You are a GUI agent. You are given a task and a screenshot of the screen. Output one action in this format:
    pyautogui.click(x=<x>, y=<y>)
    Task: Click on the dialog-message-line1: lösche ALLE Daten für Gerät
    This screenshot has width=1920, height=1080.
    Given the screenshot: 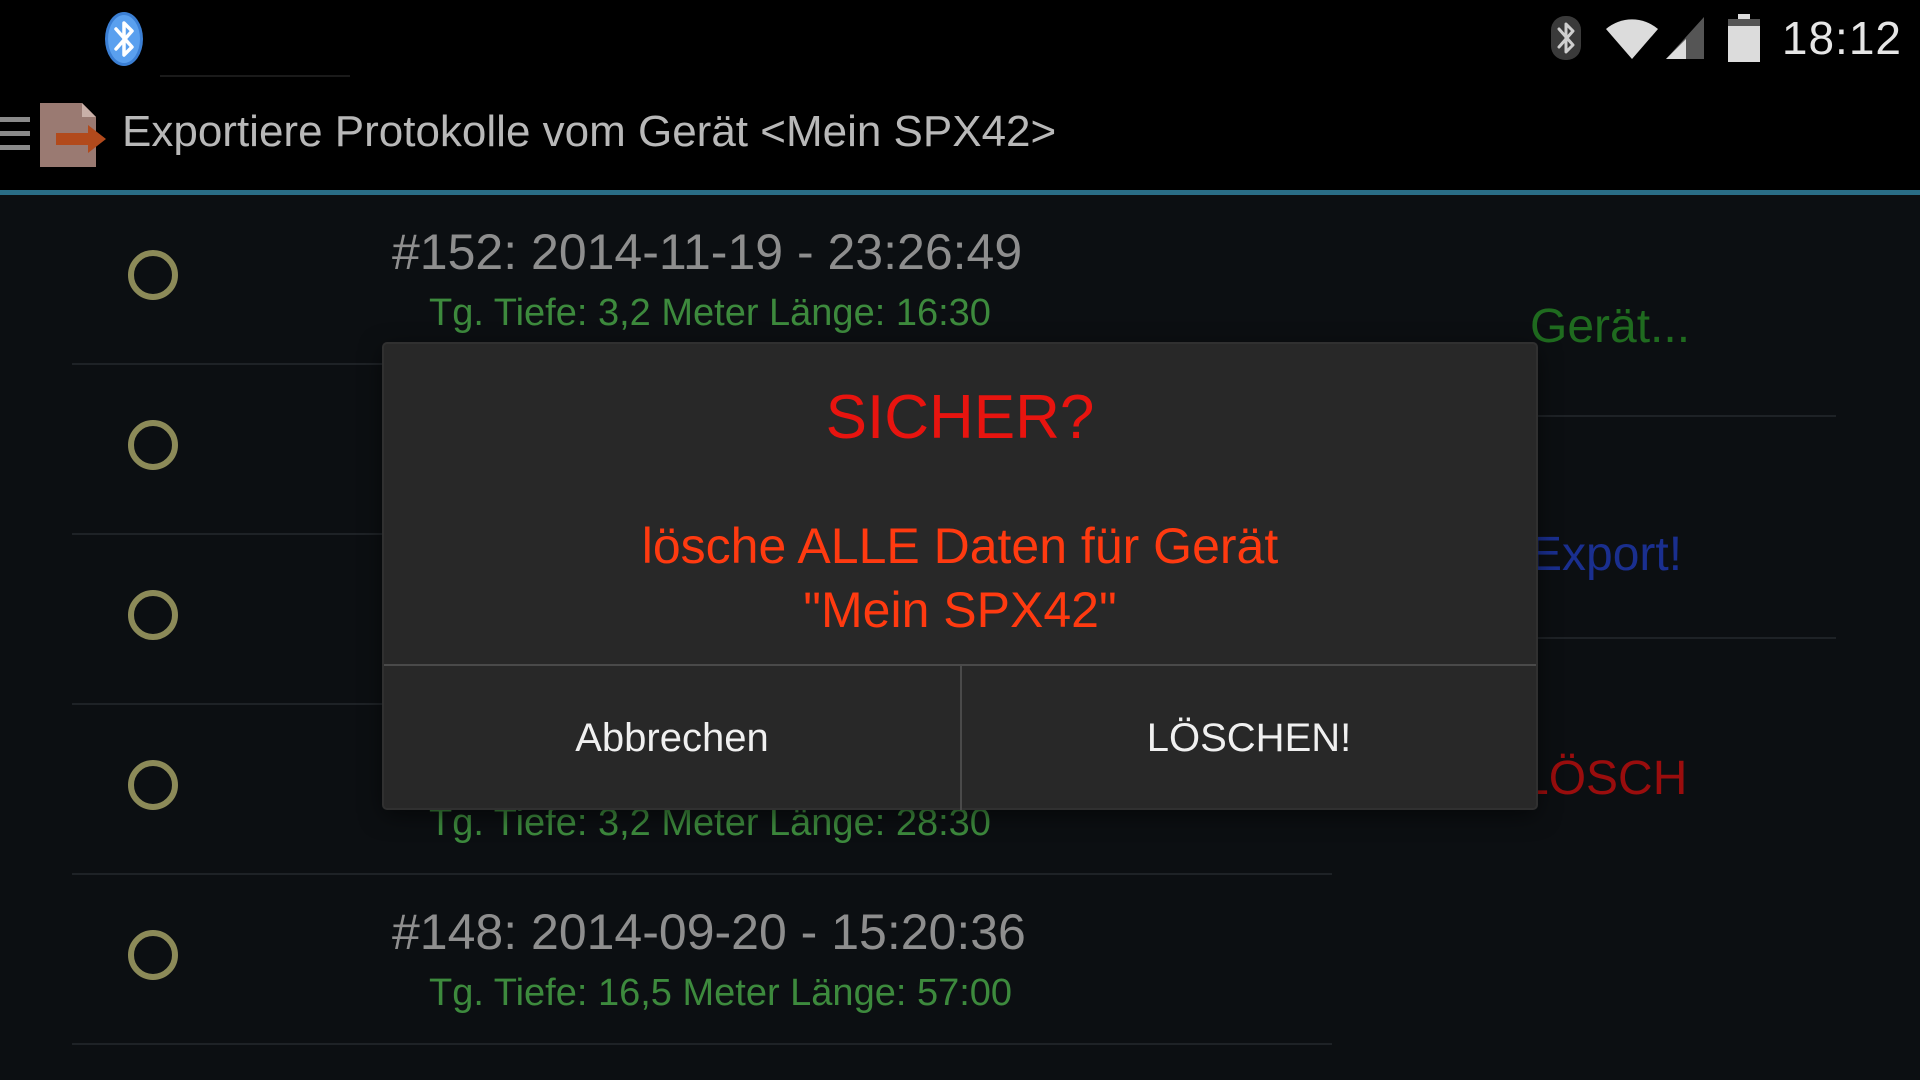 What is the action you would take?
    pyautogui.click(x=960, y=546)
    